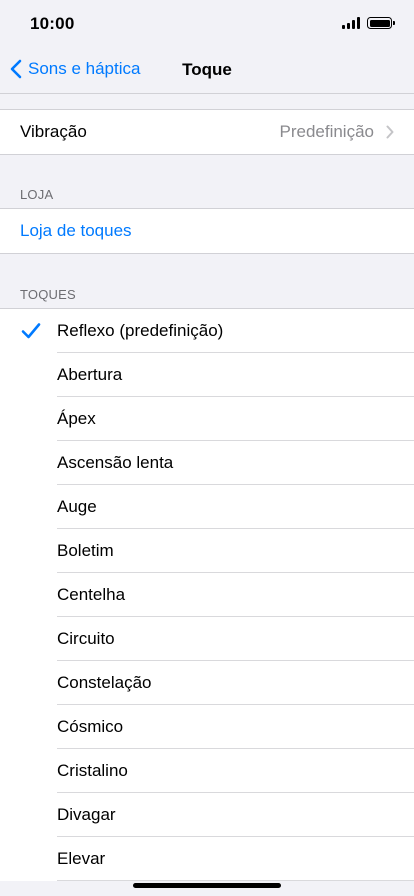 This screenshot has height=896, width=414. What do you see at coordinates (207, 771) in the screenshot?
I see `tone-item: Cristalino` at bounding box center [207, 771].